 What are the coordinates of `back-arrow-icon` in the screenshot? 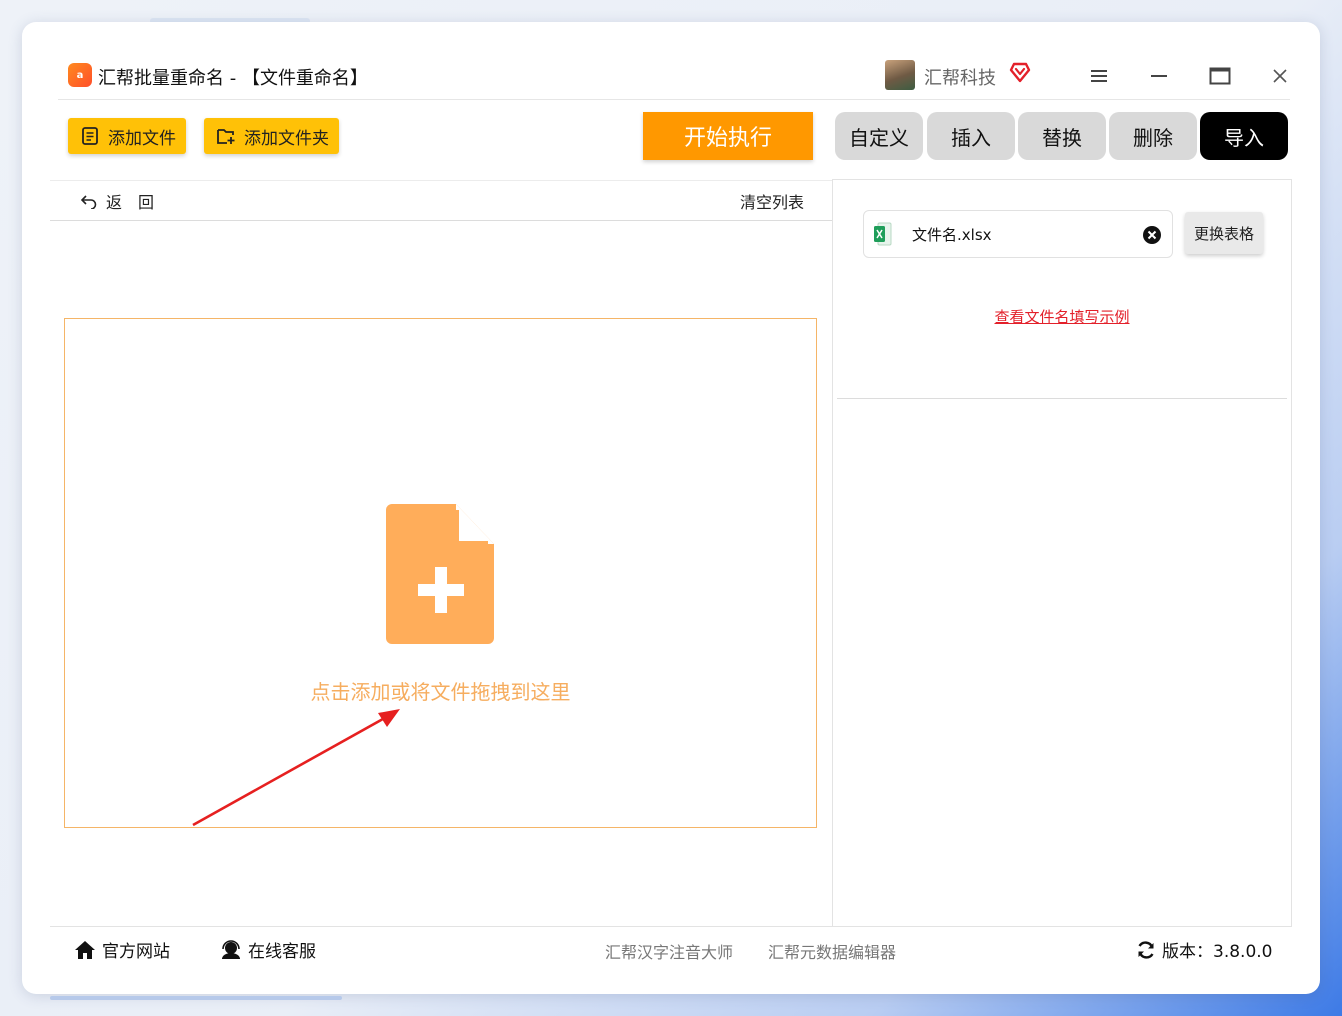 It's located at (88, 202).